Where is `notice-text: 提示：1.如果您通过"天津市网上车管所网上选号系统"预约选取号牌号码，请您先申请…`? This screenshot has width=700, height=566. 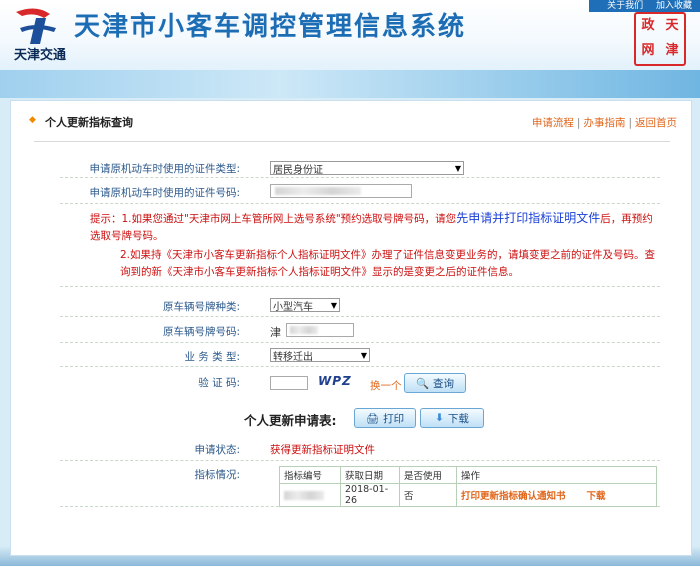
notice-text: 提示：1.如果您通过"天津市网上车管所网上选号系统"预约选取号牌号码，请您先申请… is located at coordinates (373, 244).